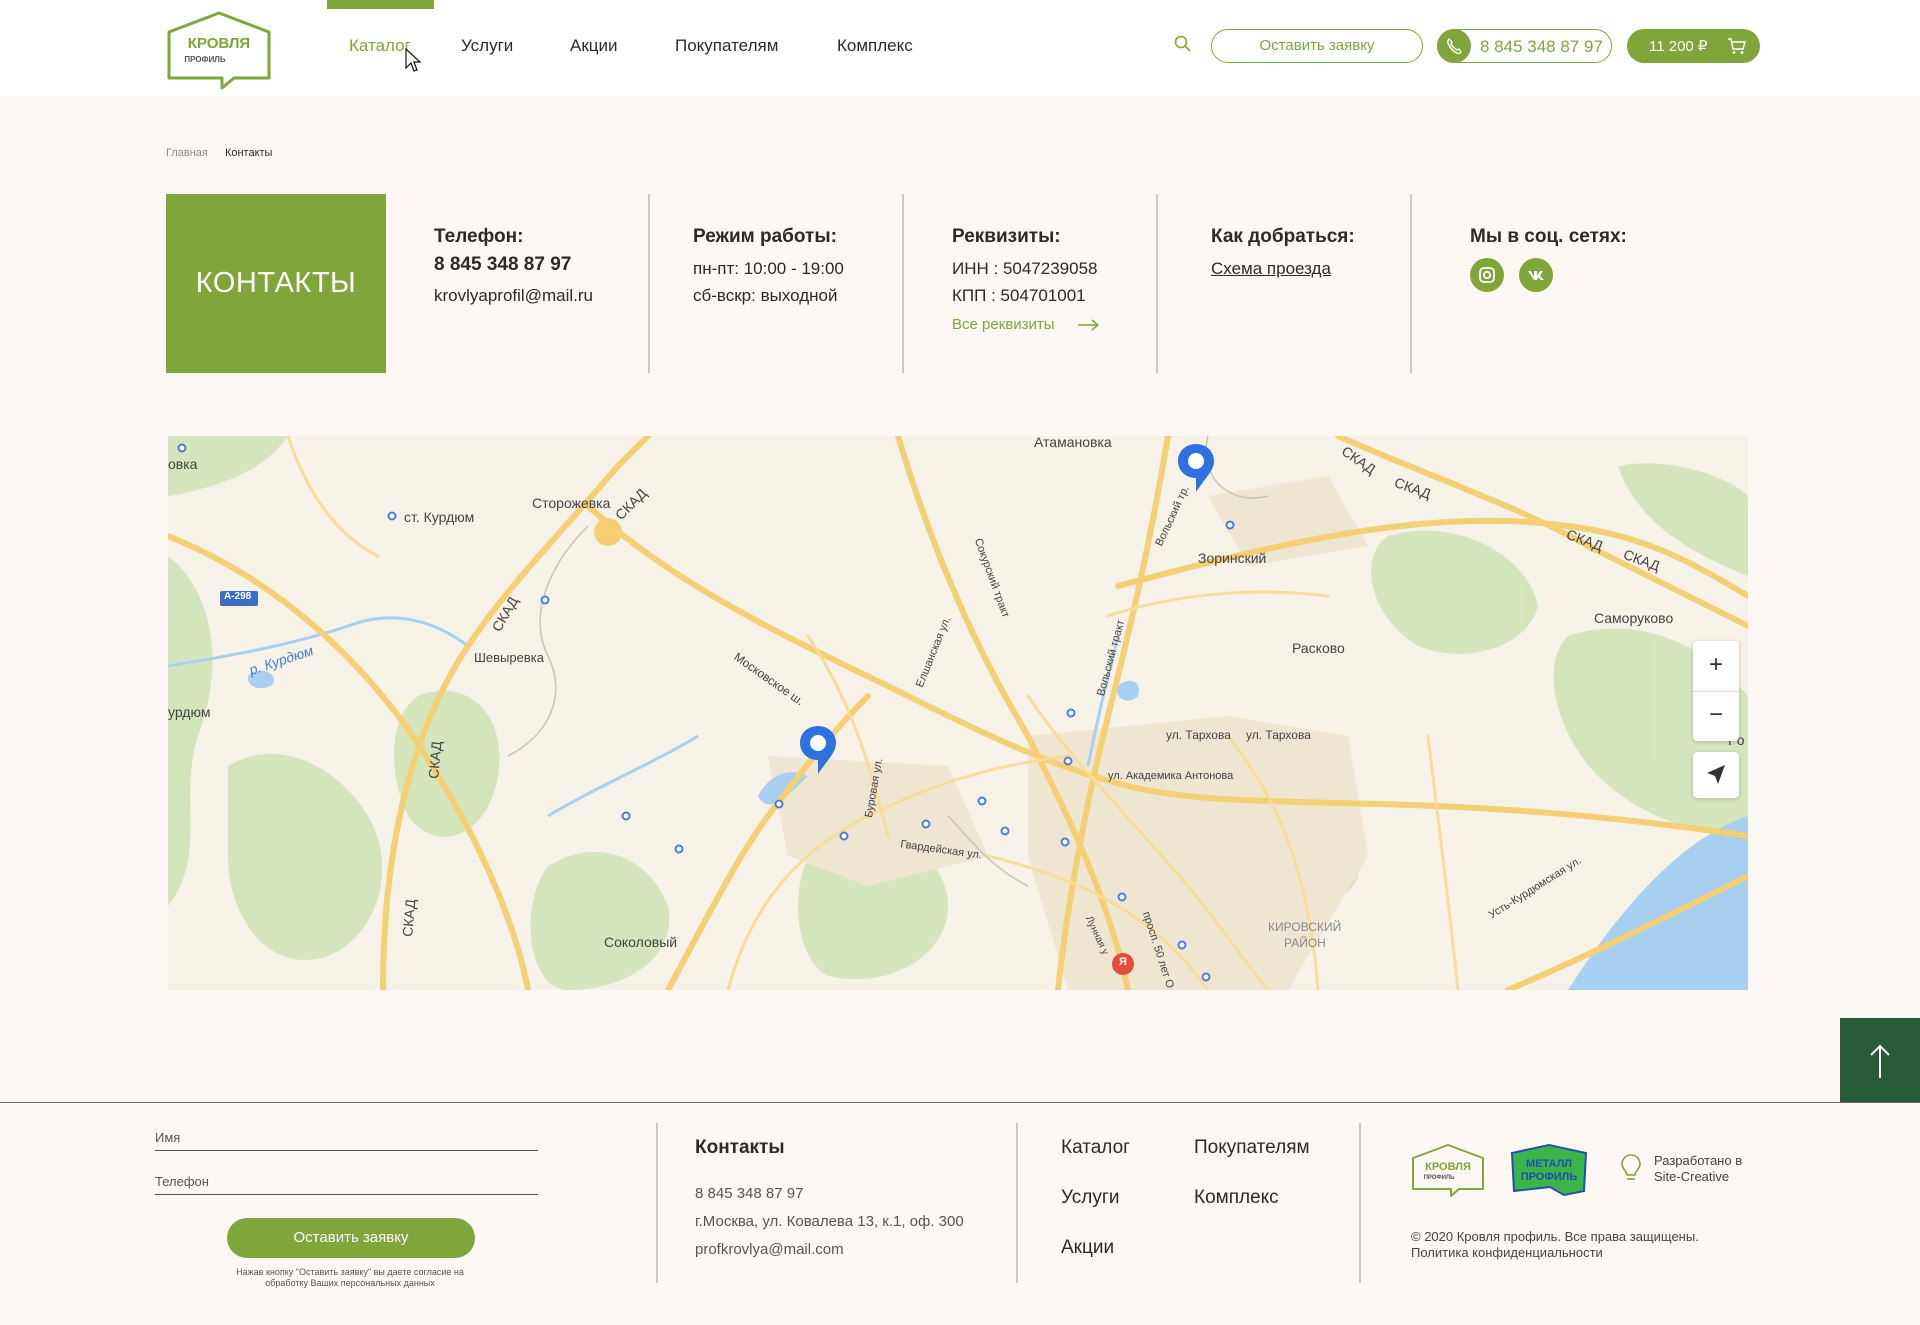 The image size is (1920, 1325). Describe the element at coordinates (1454, 46) in the screenshot. I see `phone-icon` at that location.